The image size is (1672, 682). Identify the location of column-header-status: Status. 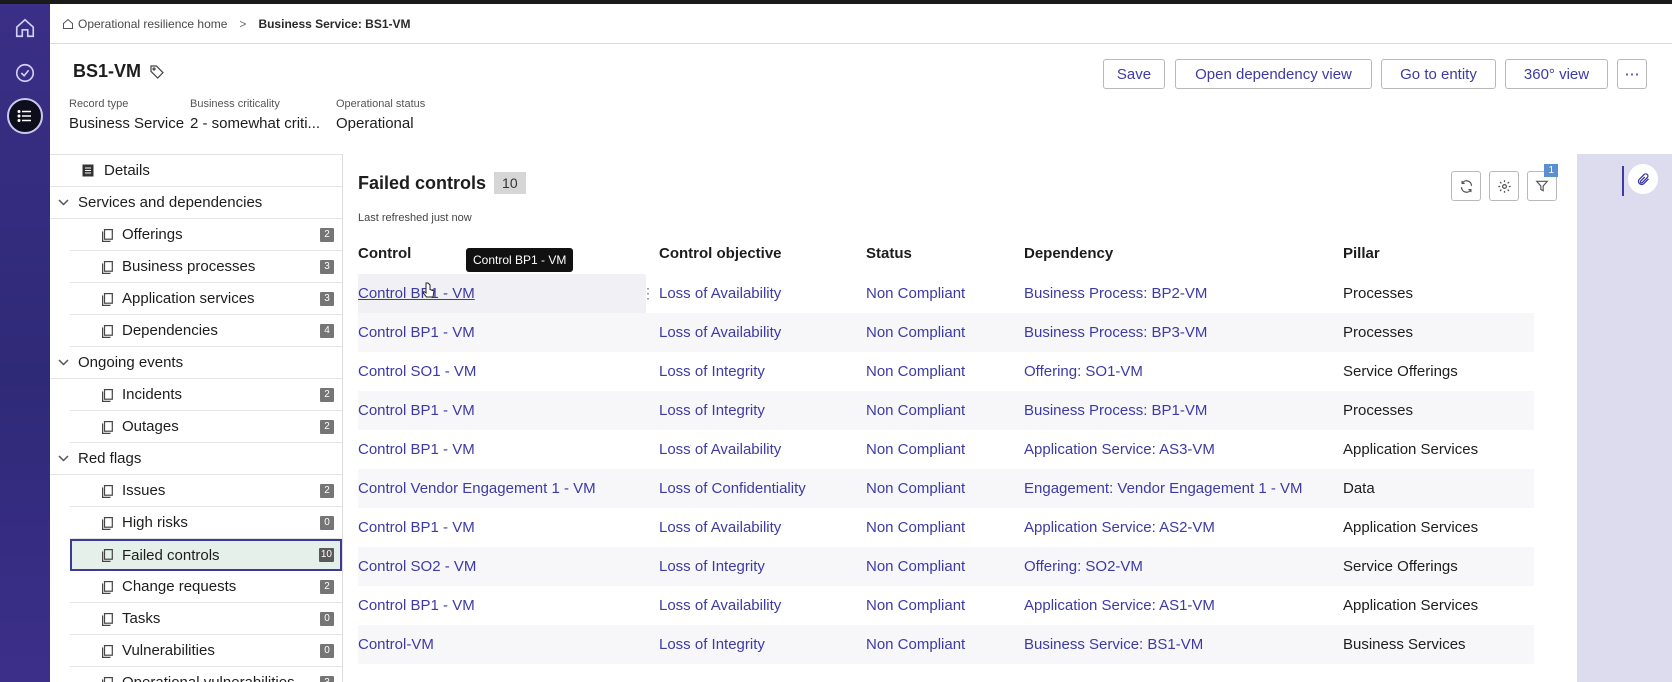
(889, 253).